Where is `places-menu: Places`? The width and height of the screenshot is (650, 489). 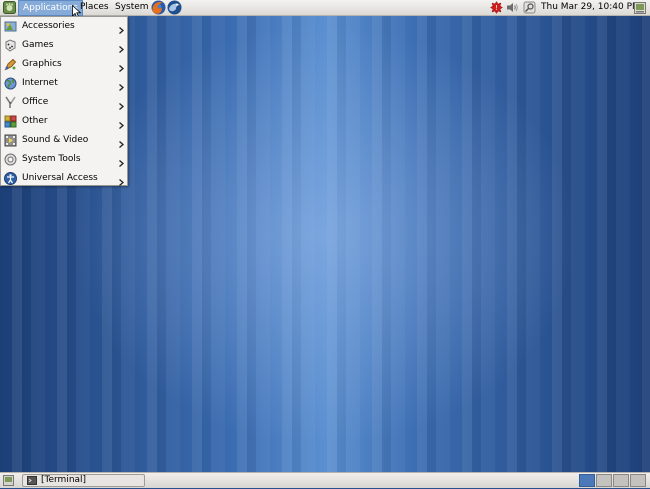
places-menu: Places is located at coordinates (94, 7).